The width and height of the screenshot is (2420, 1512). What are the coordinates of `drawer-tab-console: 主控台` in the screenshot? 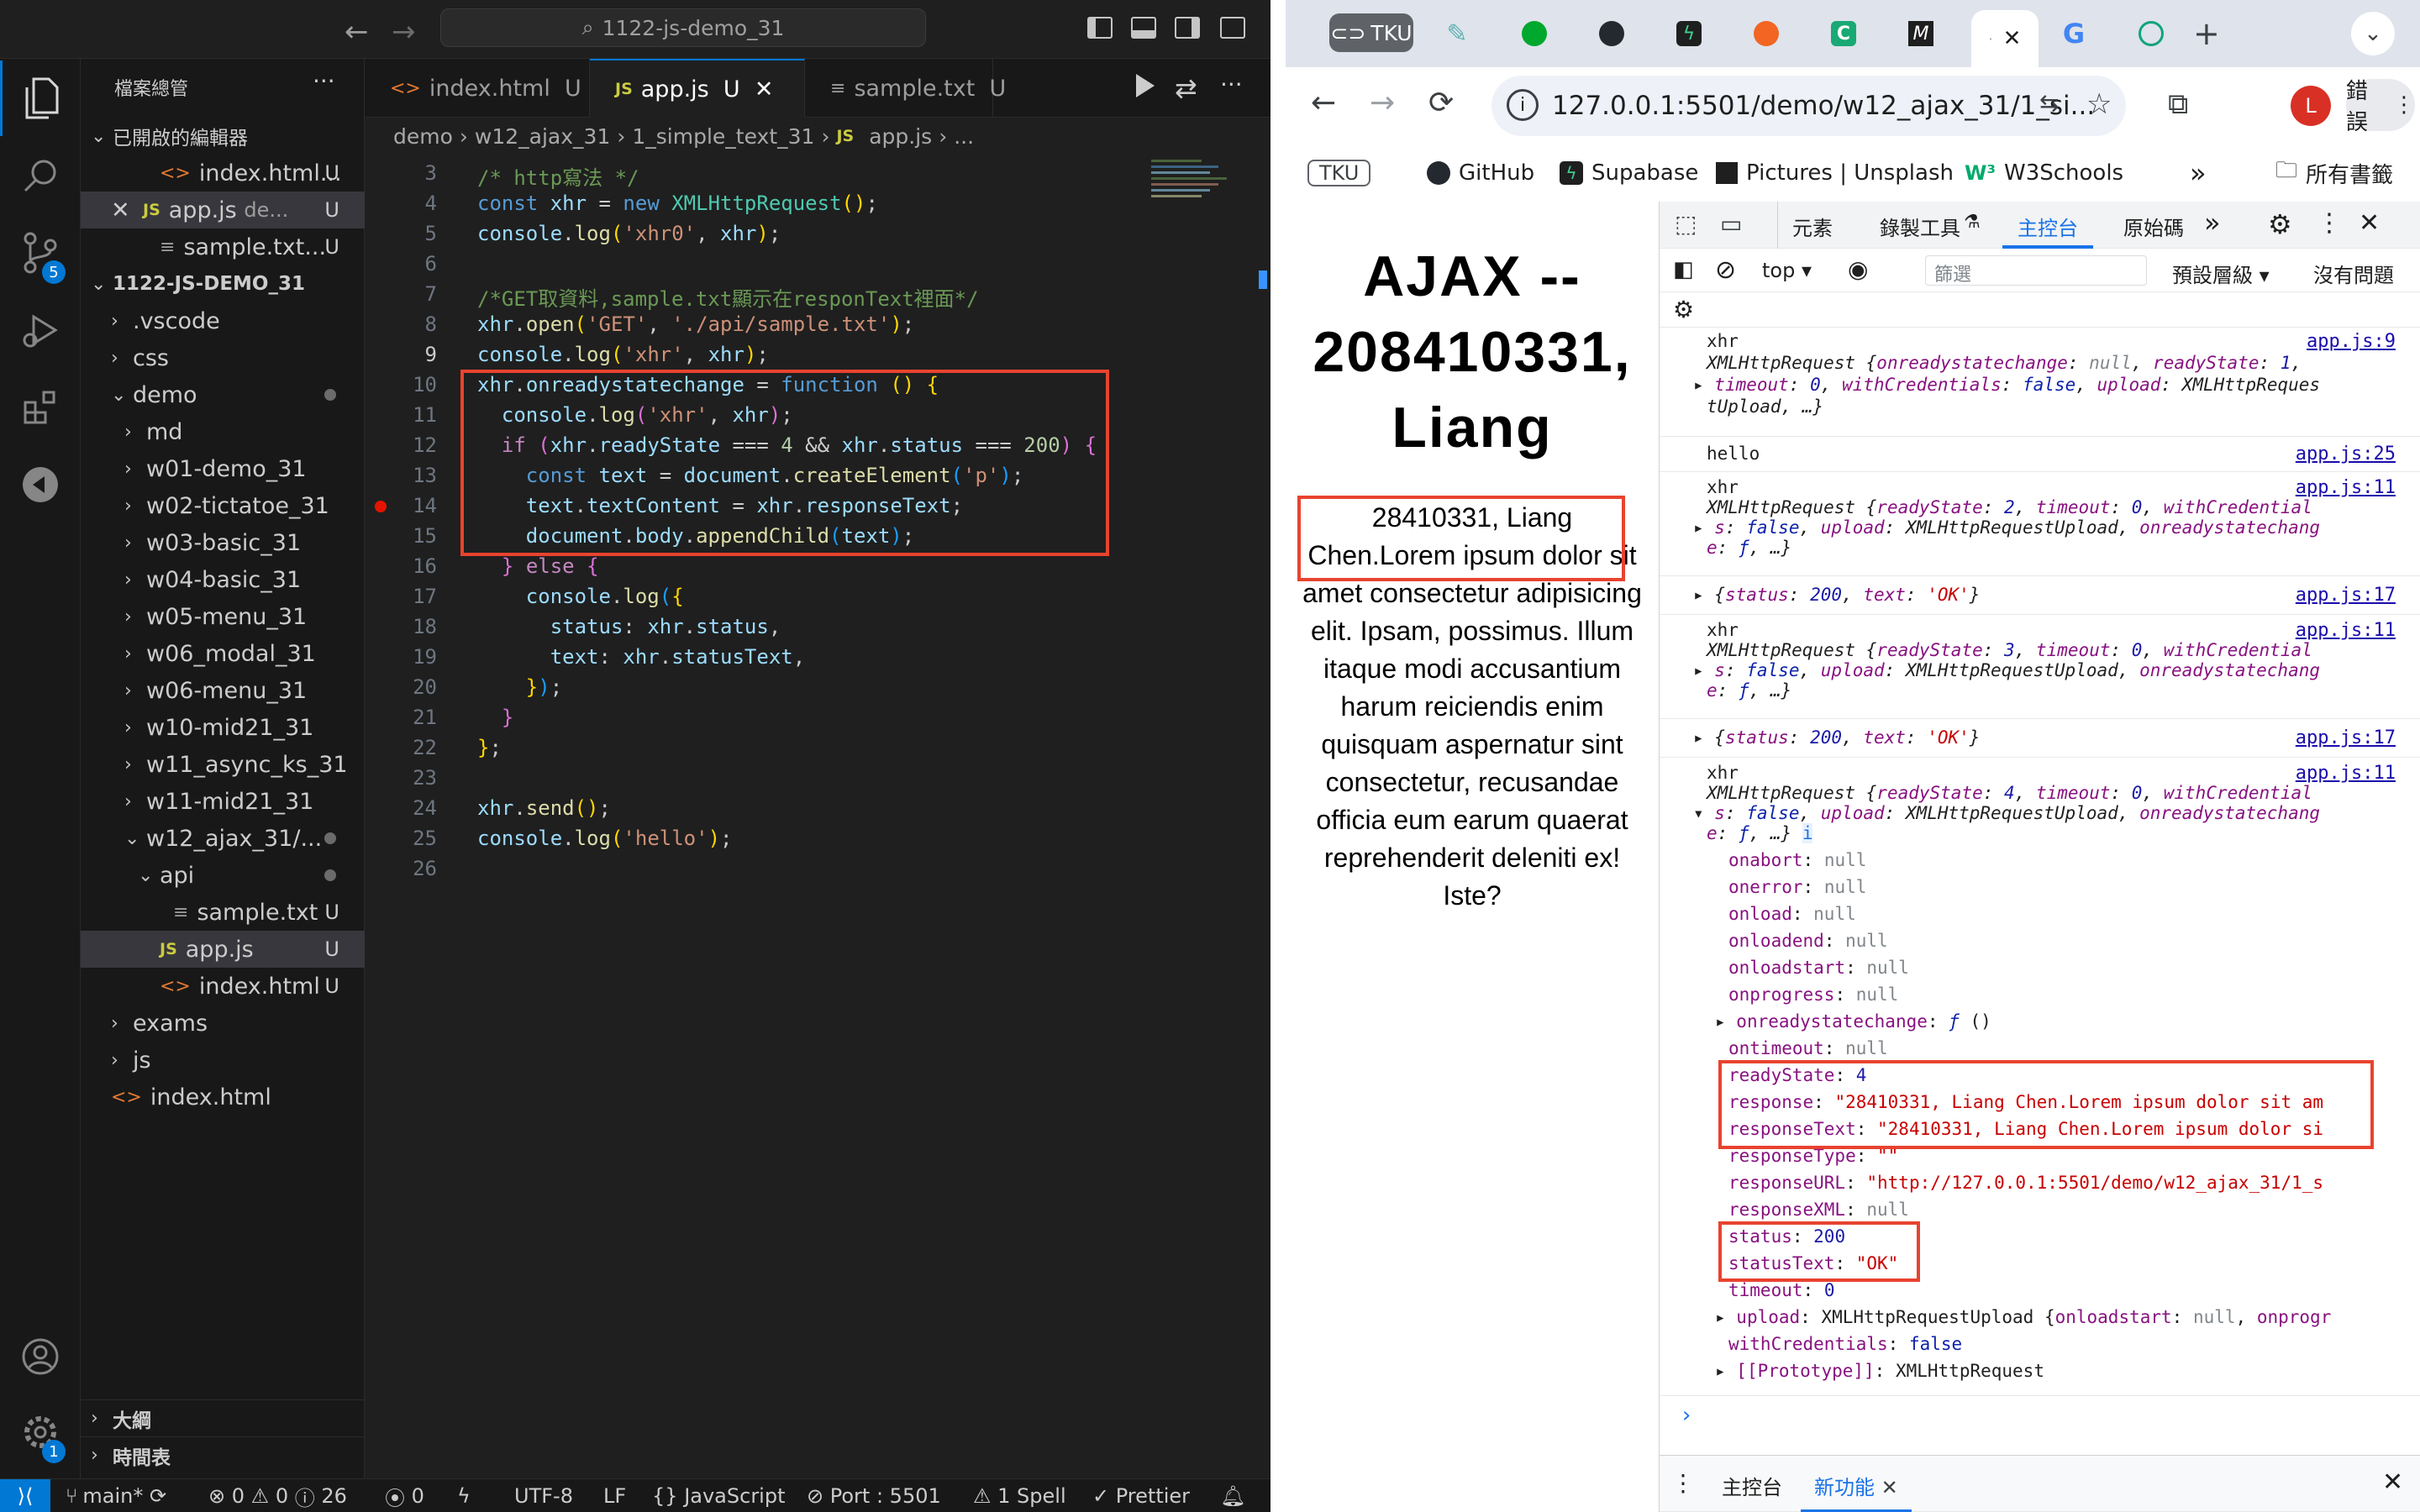 It's located at (1752, 1485).